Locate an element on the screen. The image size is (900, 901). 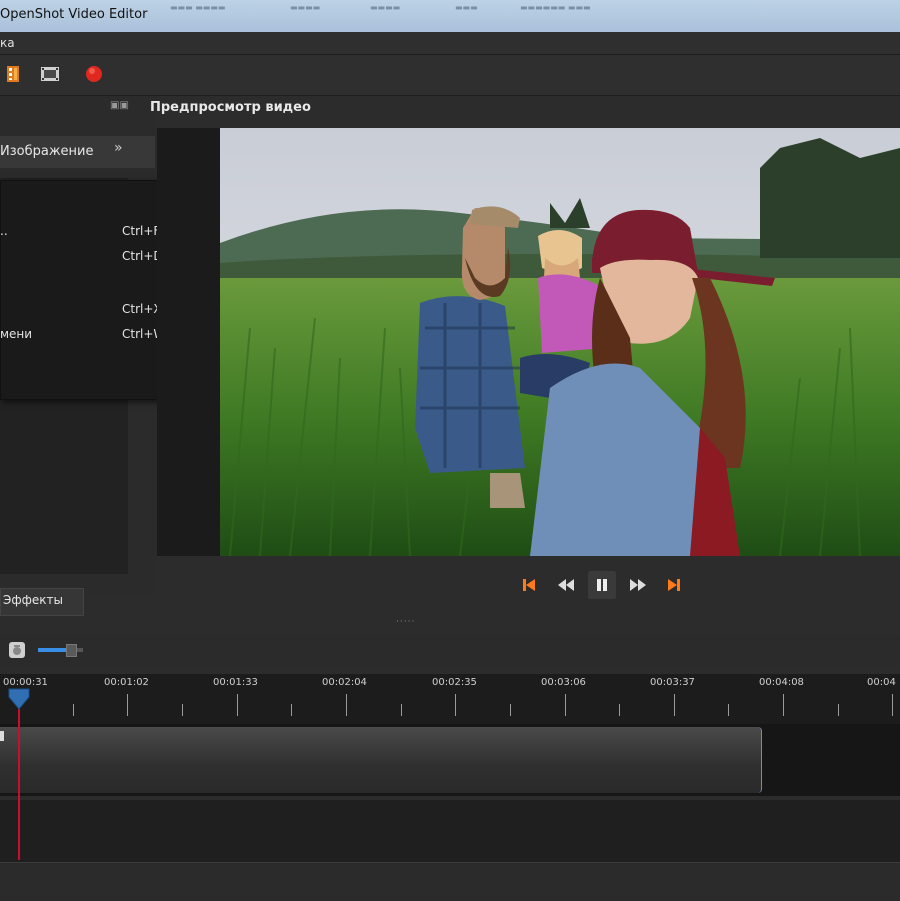
ruler-label: 00:01:33 is located at coordinates (235, 682).